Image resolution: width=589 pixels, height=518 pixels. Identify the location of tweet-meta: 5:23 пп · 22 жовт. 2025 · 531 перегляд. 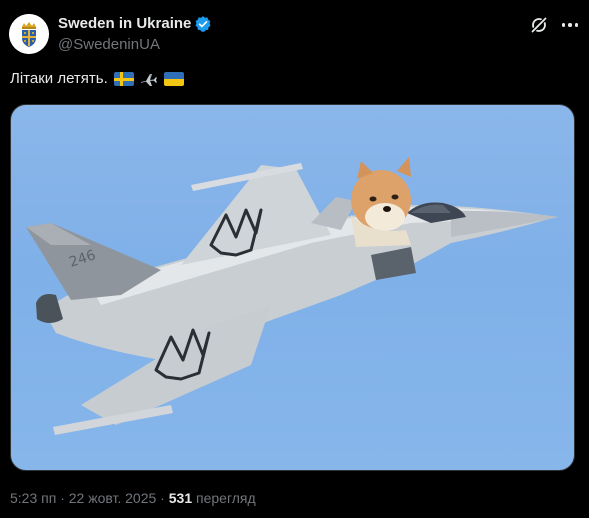
(133, 498).